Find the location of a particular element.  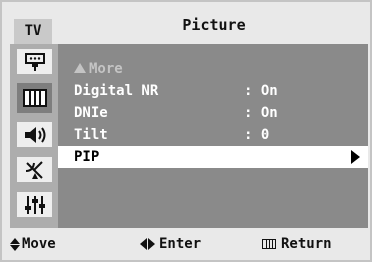

menu-item-value: : 0 is located at coordinates (257, 135).